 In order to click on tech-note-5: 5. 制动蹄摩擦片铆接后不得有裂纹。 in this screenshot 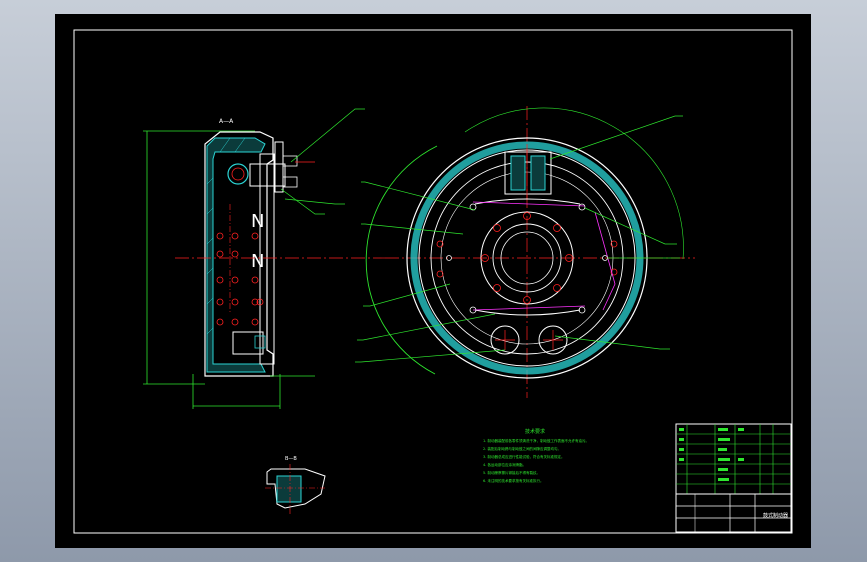, I will do `click(511, 472)`.